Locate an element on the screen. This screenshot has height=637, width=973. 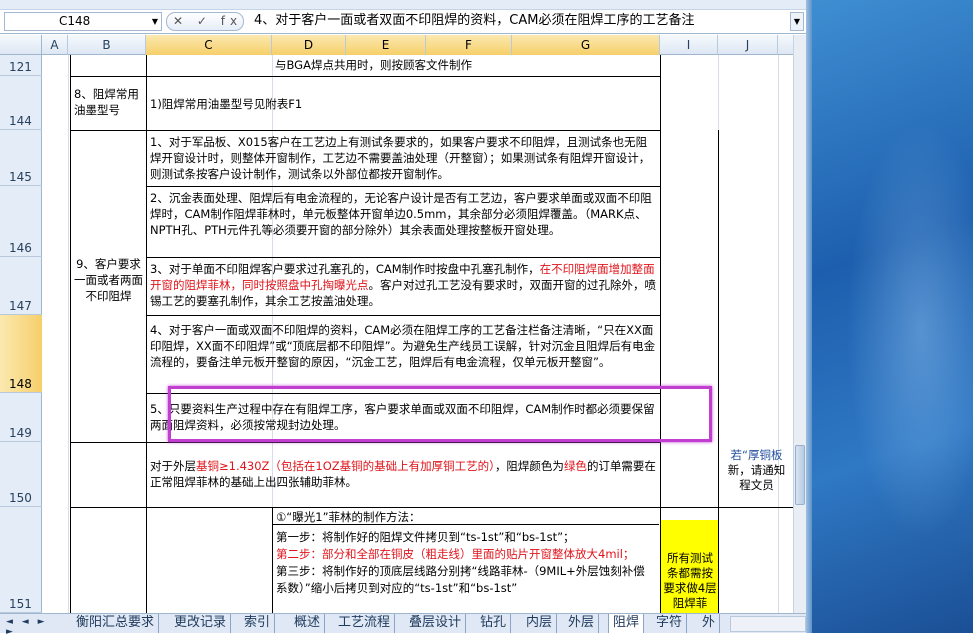
expand-formula-bar-icon: ▼ is located at coordinates (797, 21).